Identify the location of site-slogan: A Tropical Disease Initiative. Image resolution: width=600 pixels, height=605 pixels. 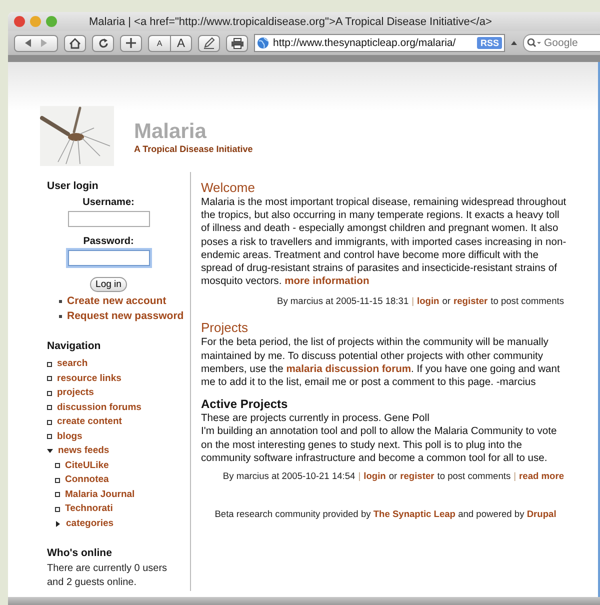
(193, 149).